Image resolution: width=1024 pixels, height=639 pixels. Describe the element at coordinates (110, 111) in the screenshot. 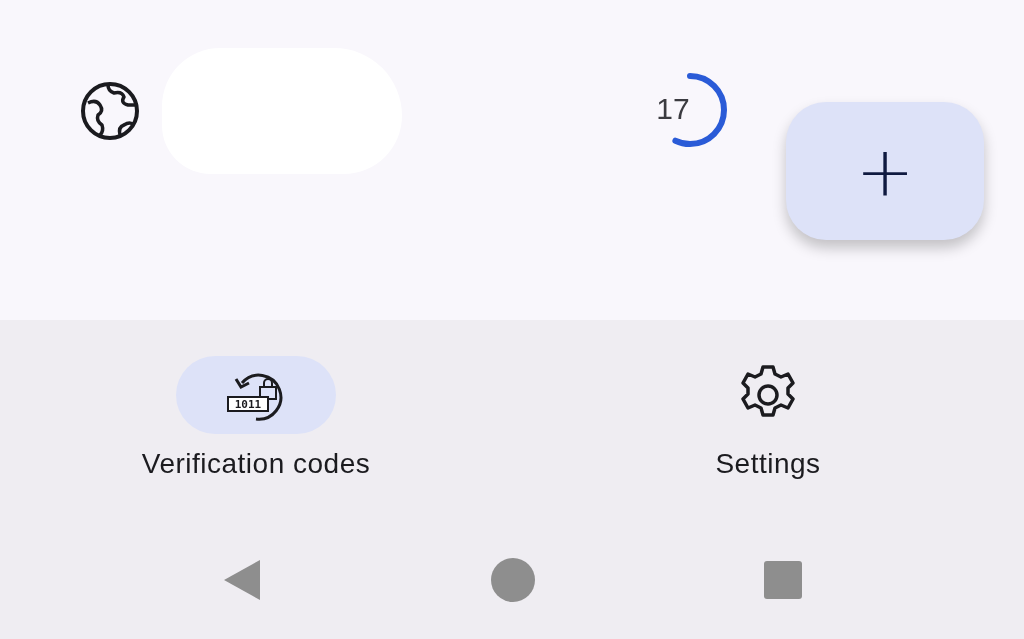

I see `globe-icon` at that location.